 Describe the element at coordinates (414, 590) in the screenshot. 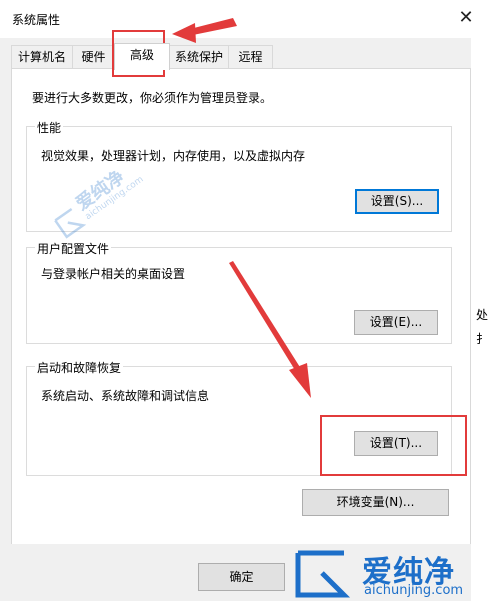

I see `watermark-en: aichunjing.com` at that location.